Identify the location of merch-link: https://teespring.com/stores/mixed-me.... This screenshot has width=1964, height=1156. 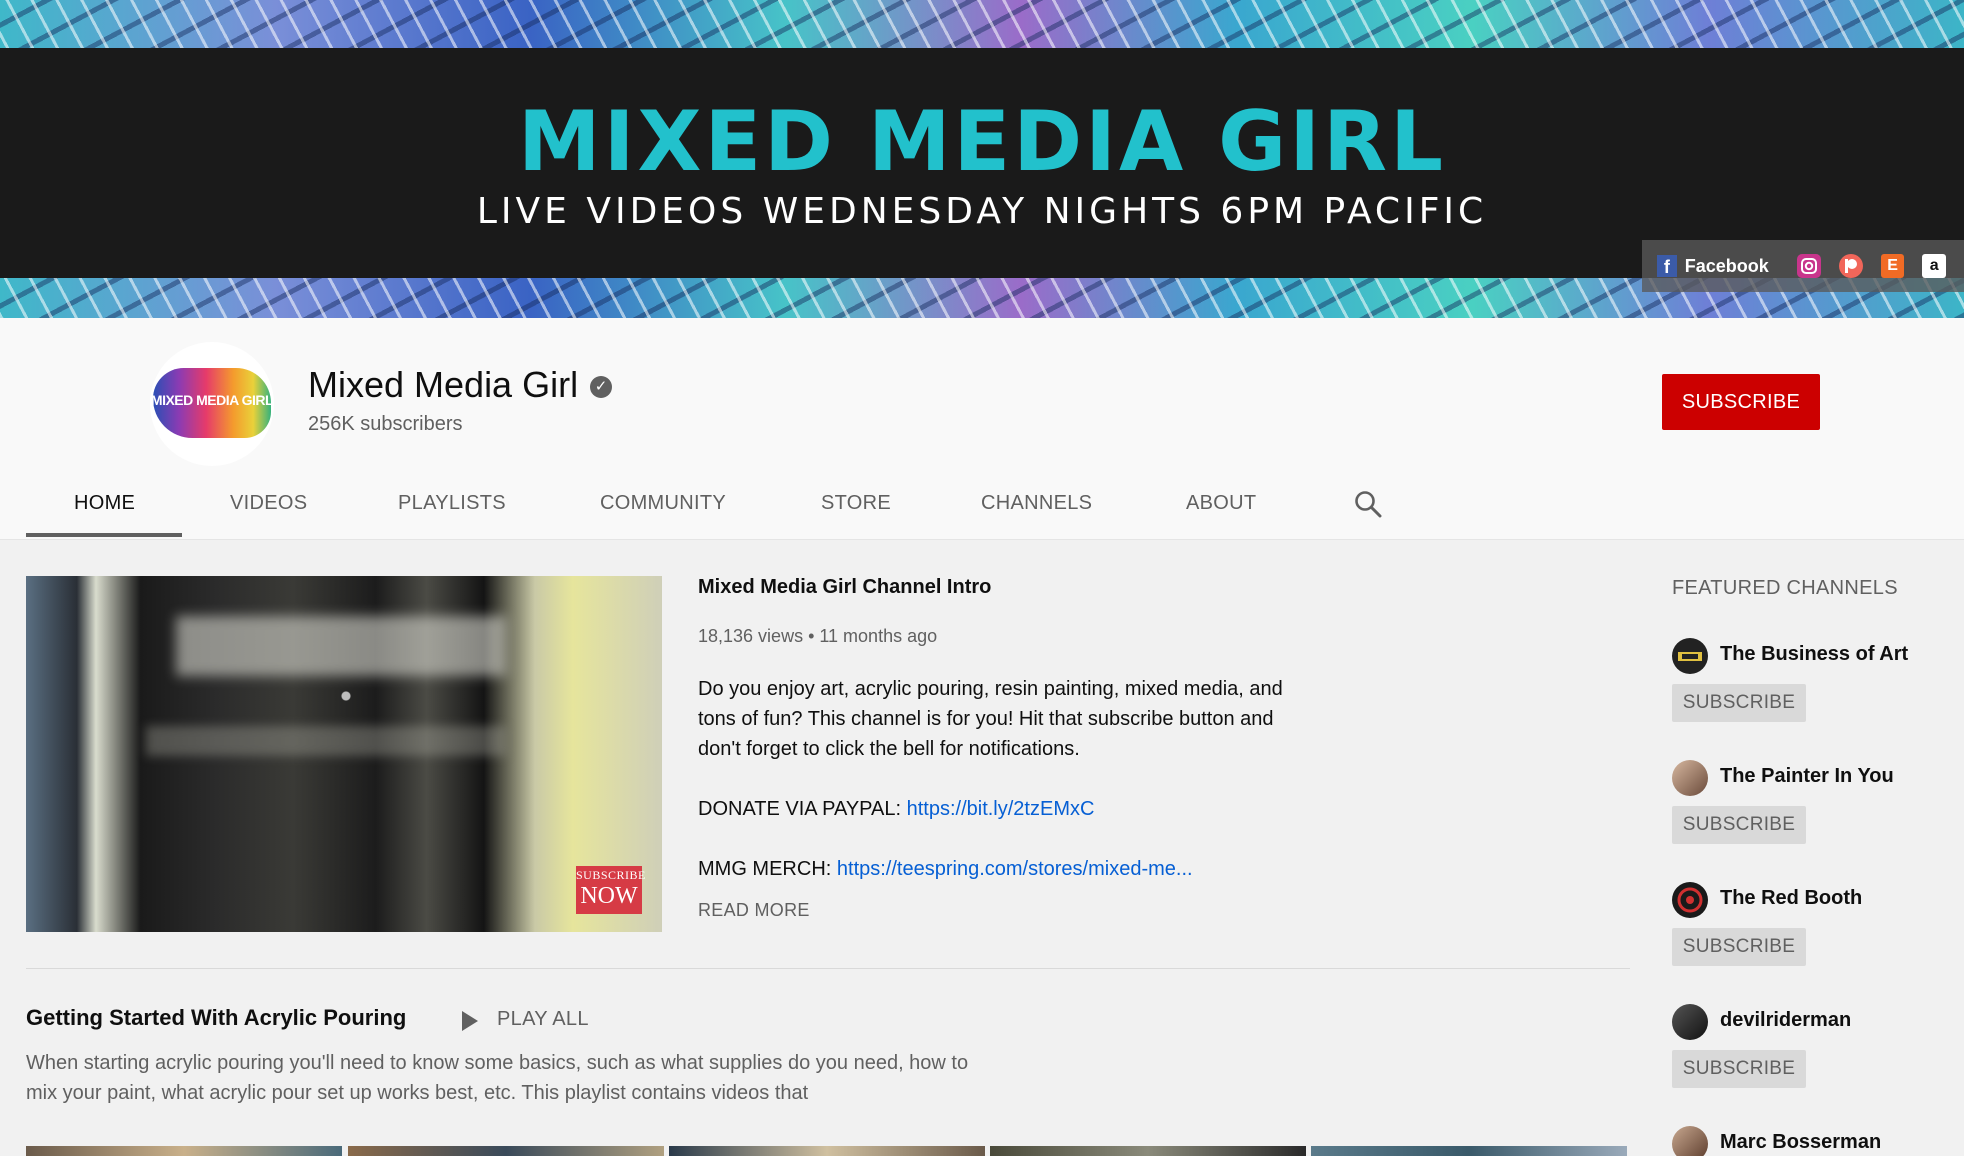
(1015, 869).